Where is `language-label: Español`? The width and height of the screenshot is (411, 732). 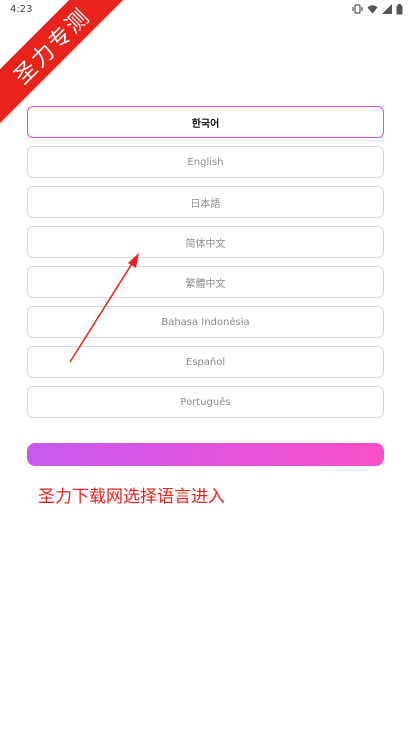 language-label: Español is located at coordinates (205, 362).